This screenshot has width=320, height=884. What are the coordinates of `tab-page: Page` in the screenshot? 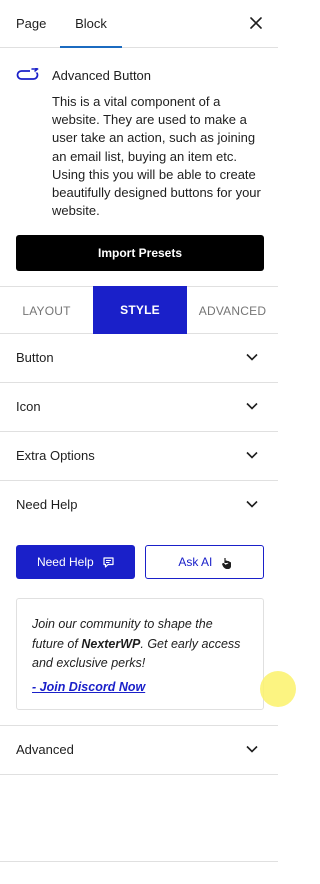 It's located at (31, 23).